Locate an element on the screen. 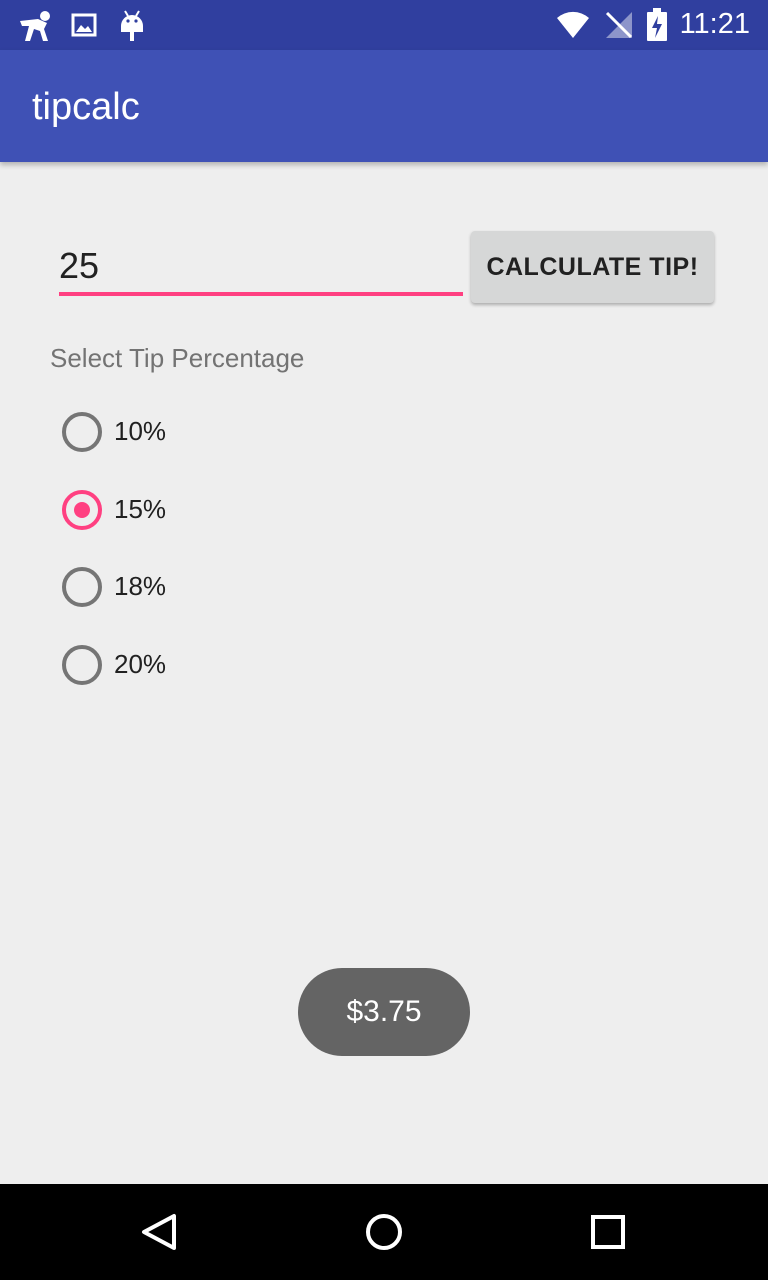  battery-charging-icon is located at coordinates (657, 27).